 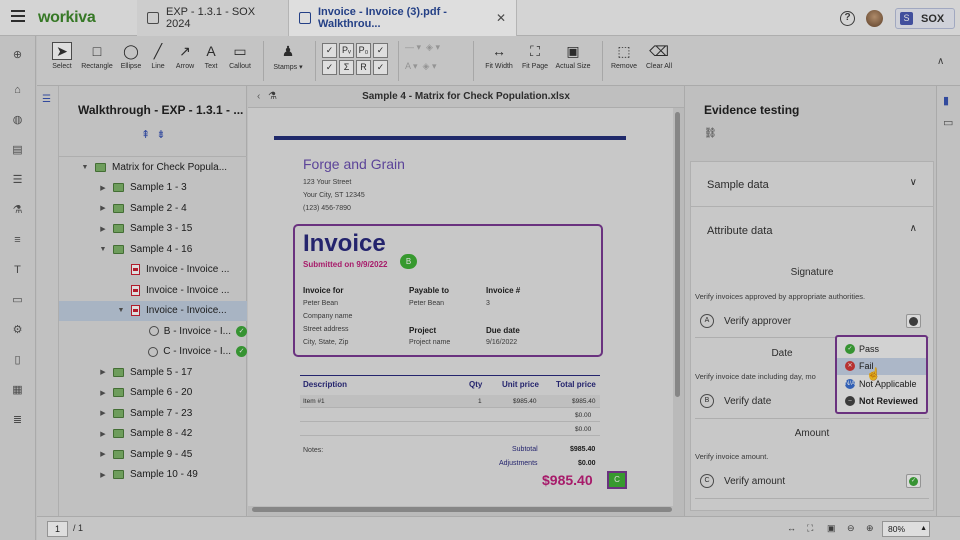 What do you see at coordinates (46, 99) in the screenshot?
I see `tree-list-icon: ☰` at bounding box center [46, 99].